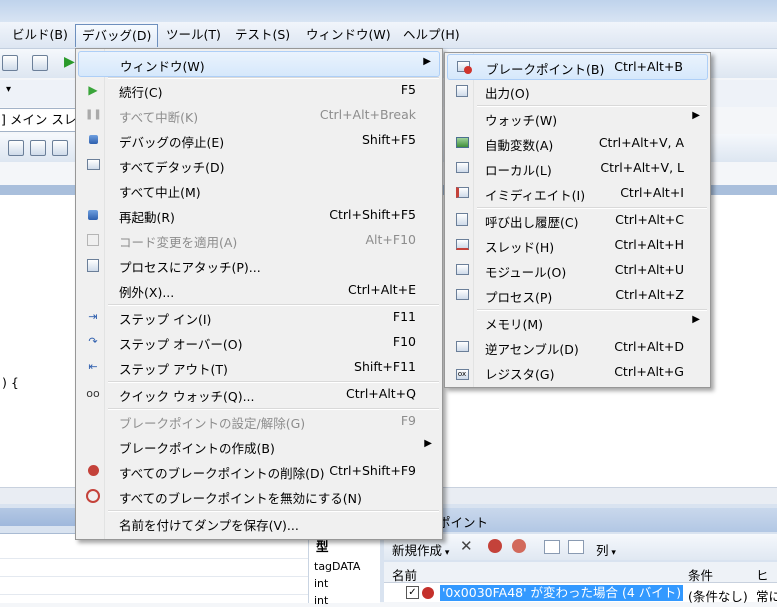  I want to click on menu-item-immediate: イミディエイト(I) Ctrl+Alt+I, so click(577, 193).